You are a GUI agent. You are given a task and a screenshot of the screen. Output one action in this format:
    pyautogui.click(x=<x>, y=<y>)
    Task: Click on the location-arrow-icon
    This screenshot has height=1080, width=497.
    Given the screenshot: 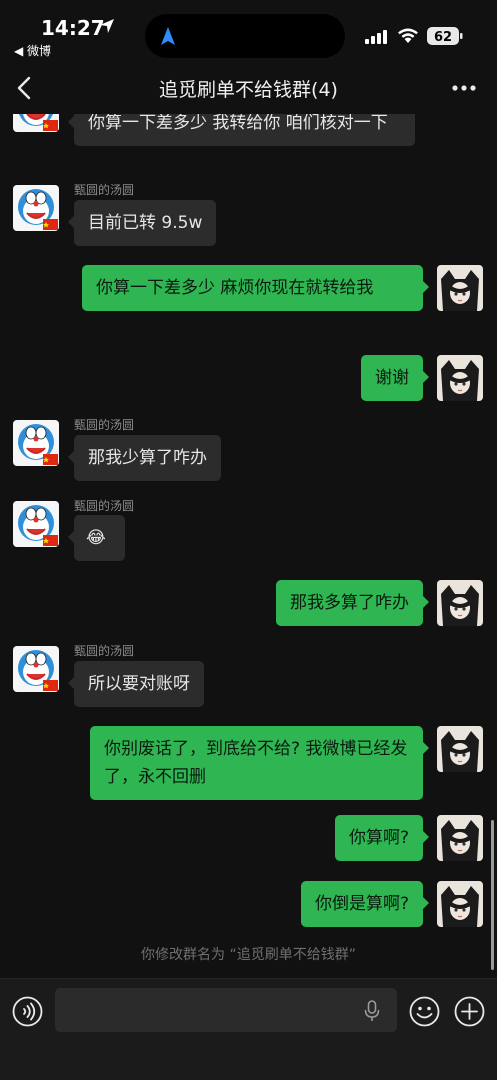 What is the action you would take?
    pyautogui.click(x=107, y=26)
    